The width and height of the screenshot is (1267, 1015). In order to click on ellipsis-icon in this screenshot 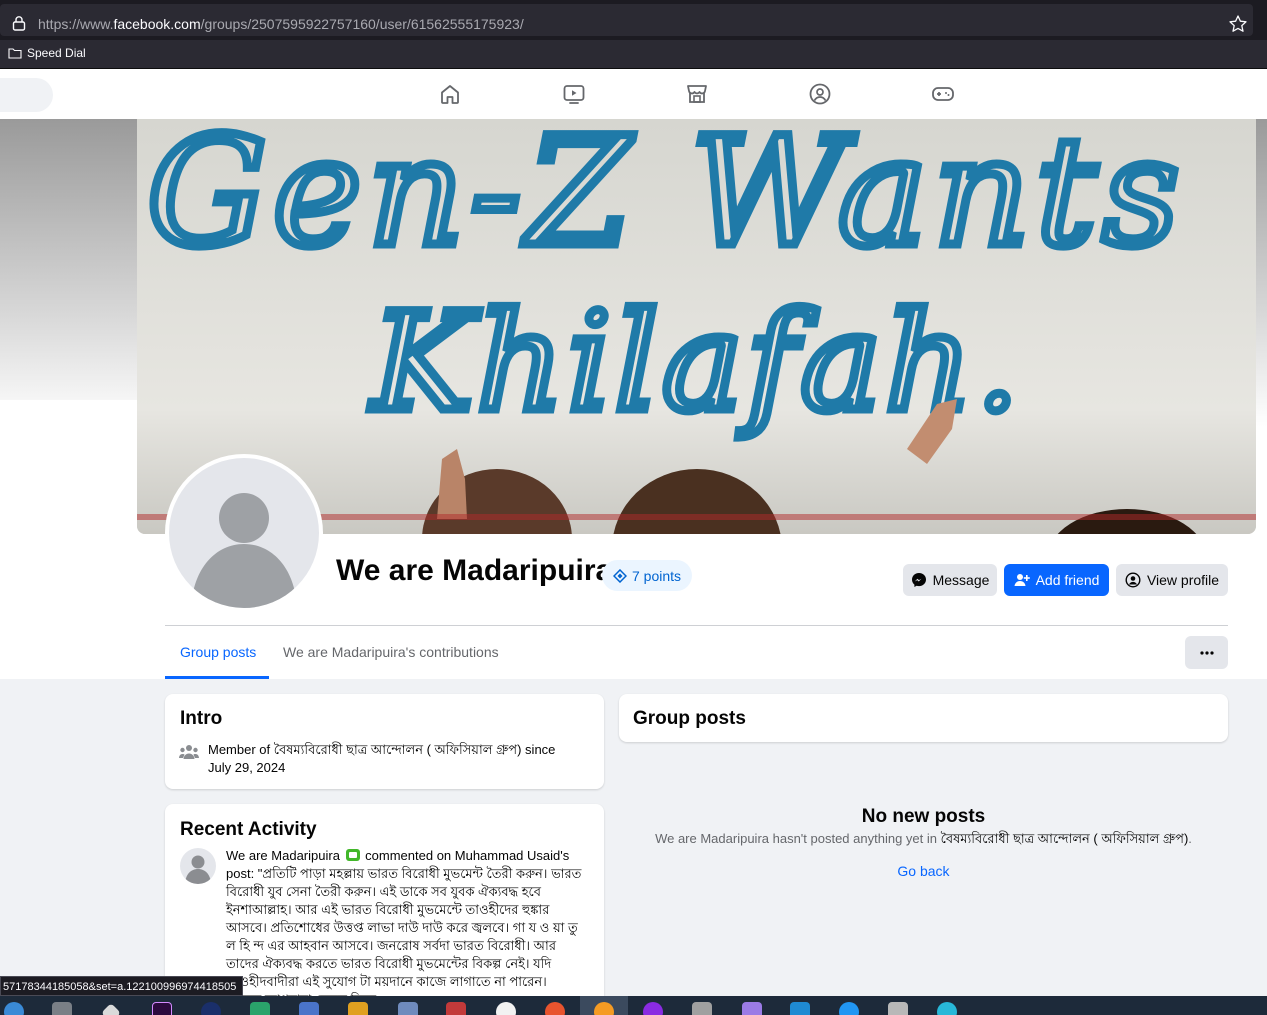, I will do `click(1206, 652)`.